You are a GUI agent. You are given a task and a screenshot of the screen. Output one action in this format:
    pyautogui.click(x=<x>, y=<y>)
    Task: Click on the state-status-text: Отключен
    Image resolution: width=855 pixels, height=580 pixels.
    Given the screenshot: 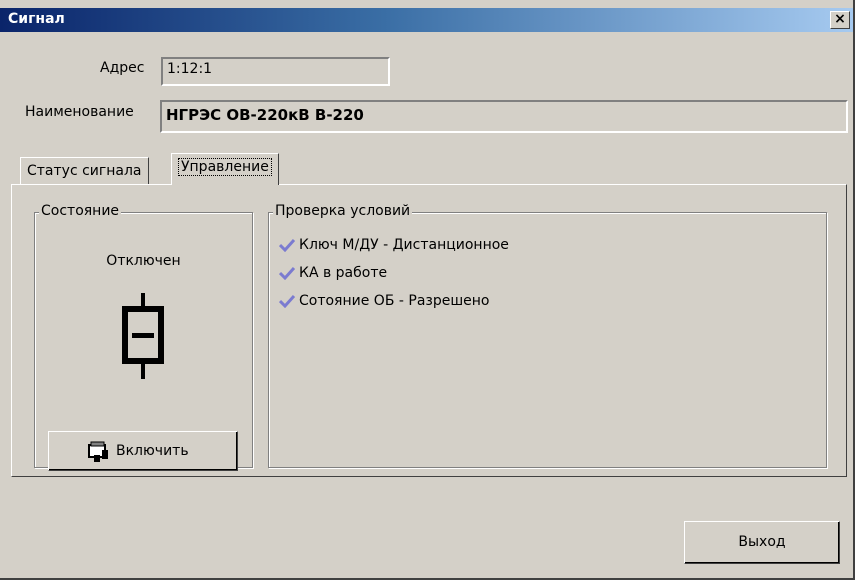 What is the action you would take?
    pyautogui.click(x=143, y=261)
    